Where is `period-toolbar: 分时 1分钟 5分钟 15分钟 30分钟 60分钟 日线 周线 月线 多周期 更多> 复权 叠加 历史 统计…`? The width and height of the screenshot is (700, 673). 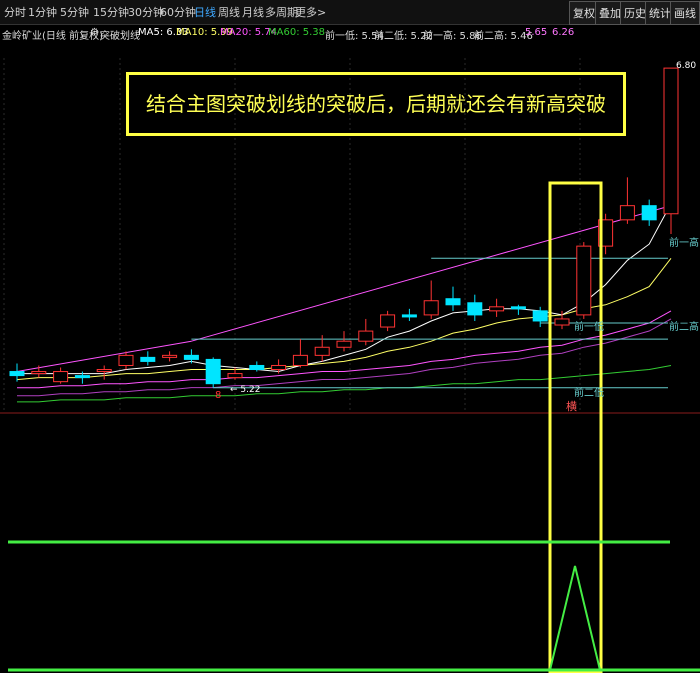 period-toolbar: 分时 1分钟 5分钟 15分钟 30分钟 60分钟 日线 周线 月线 多周期 更多> 复权 叠加 历史 统计… is located at coordinates (350, 12).